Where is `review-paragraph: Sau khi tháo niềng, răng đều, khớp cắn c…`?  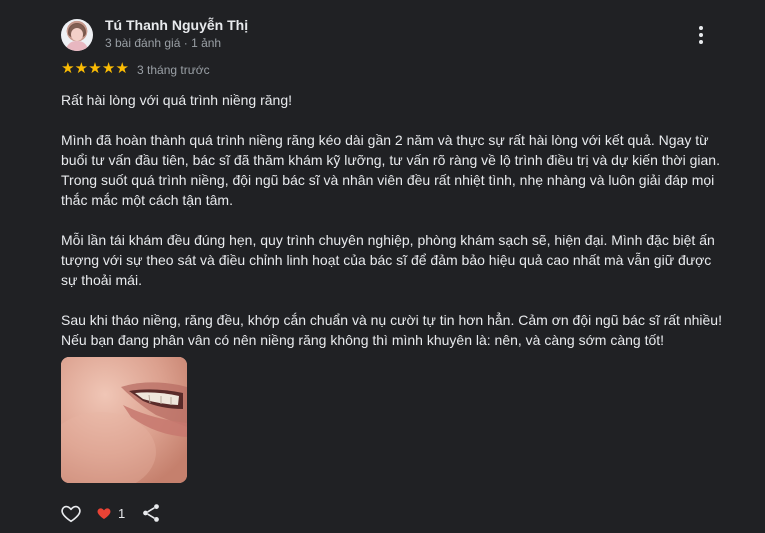 review-paragraph: Sau khi tháo niềng, răng đều, khớp cắn c… is located at coordinates (391, 330).